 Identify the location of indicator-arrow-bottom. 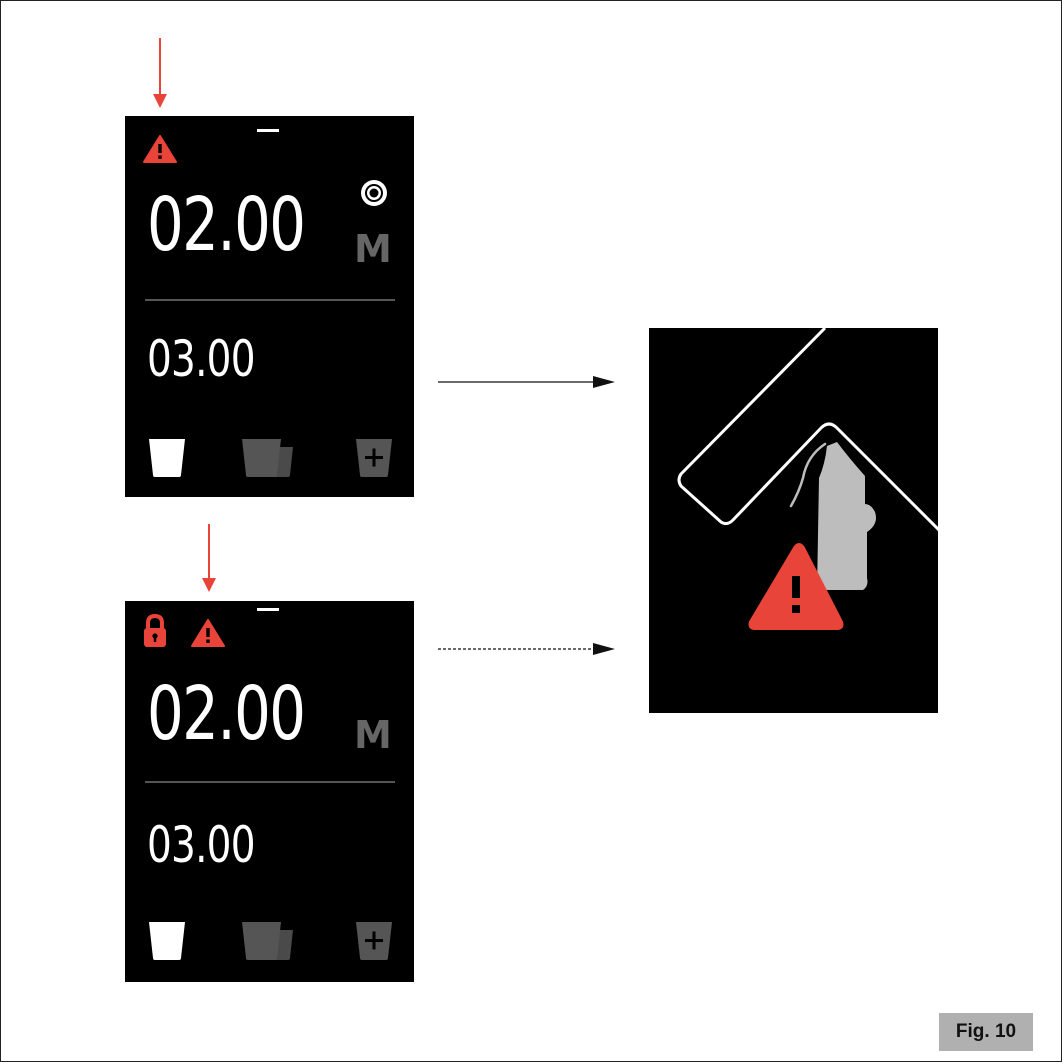
(209, 558).